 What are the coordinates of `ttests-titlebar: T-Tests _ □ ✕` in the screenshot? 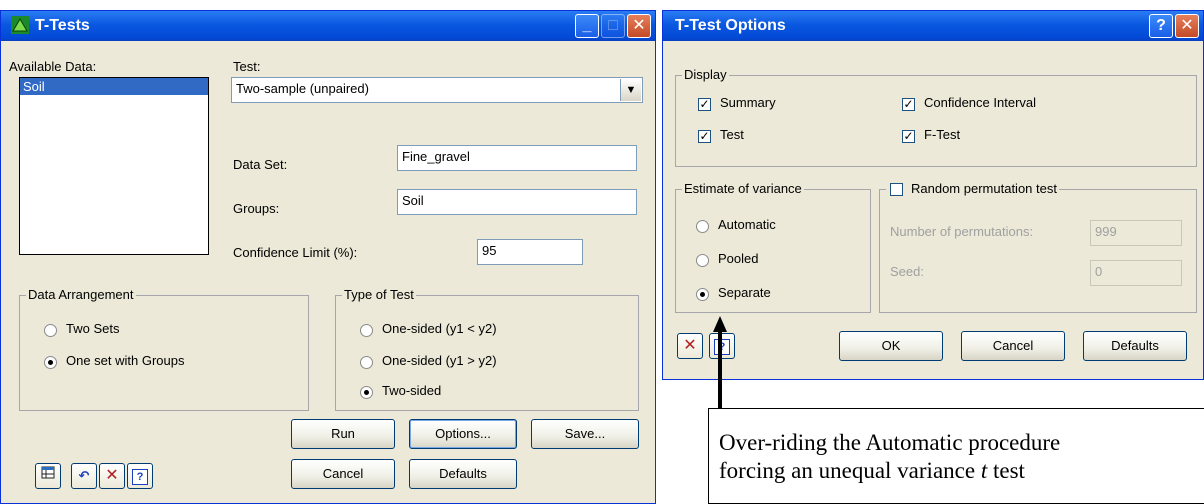 It's located at (328, 26).